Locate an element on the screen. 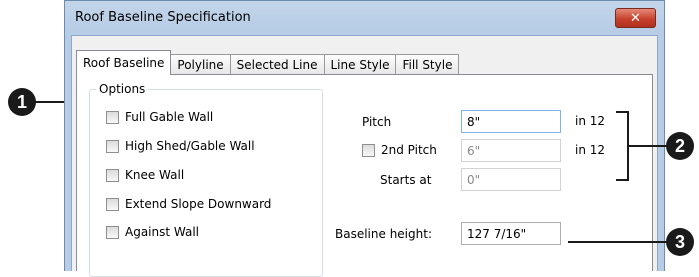  extend-slope-downward-checkbox is located at coordinates (112, 204).